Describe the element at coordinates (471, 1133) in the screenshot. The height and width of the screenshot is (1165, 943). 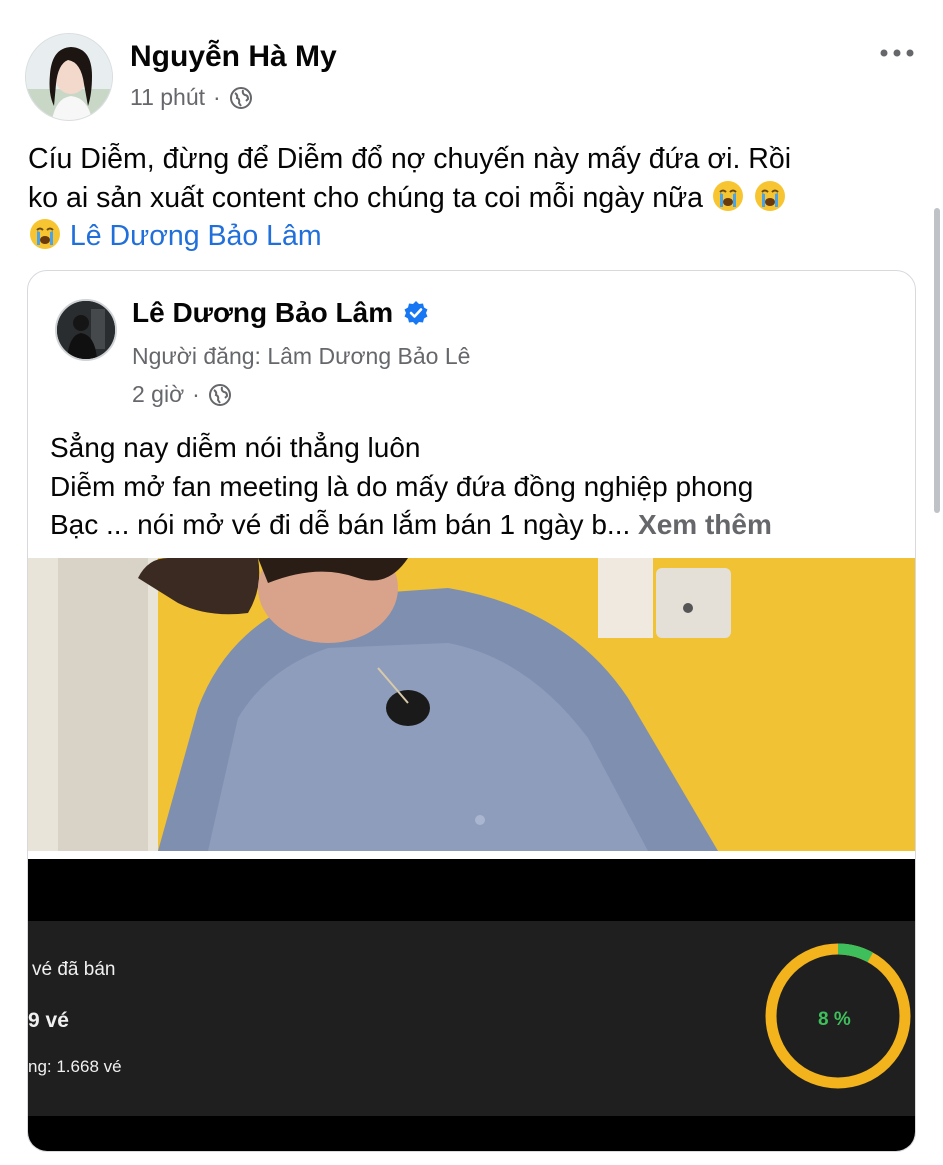
I see `video-black-footer` at that location.